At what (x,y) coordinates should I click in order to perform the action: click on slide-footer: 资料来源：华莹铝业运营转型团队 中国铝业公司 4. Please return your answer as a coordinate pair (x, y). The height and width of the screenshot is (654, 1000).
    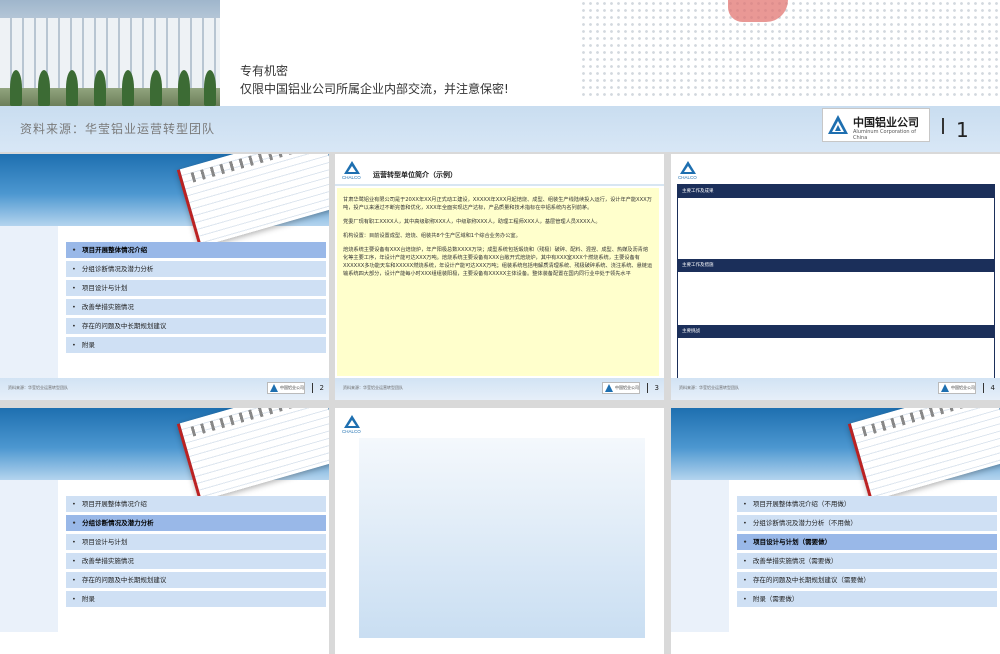
    Looking at the image, I should click on (835, 389).